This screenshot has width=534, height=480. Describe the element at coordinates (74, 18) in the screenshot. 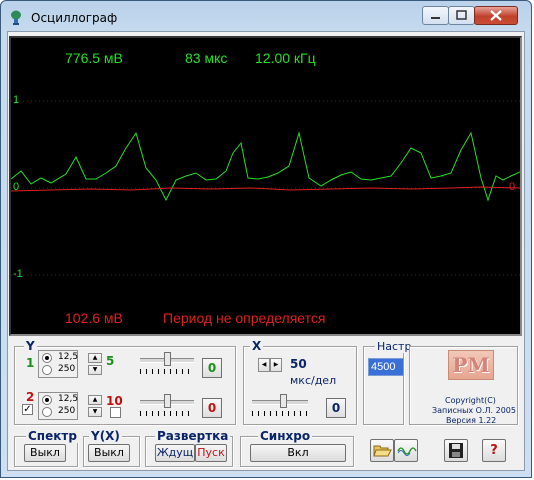

I see `window-title: Осциллограф` at that location.